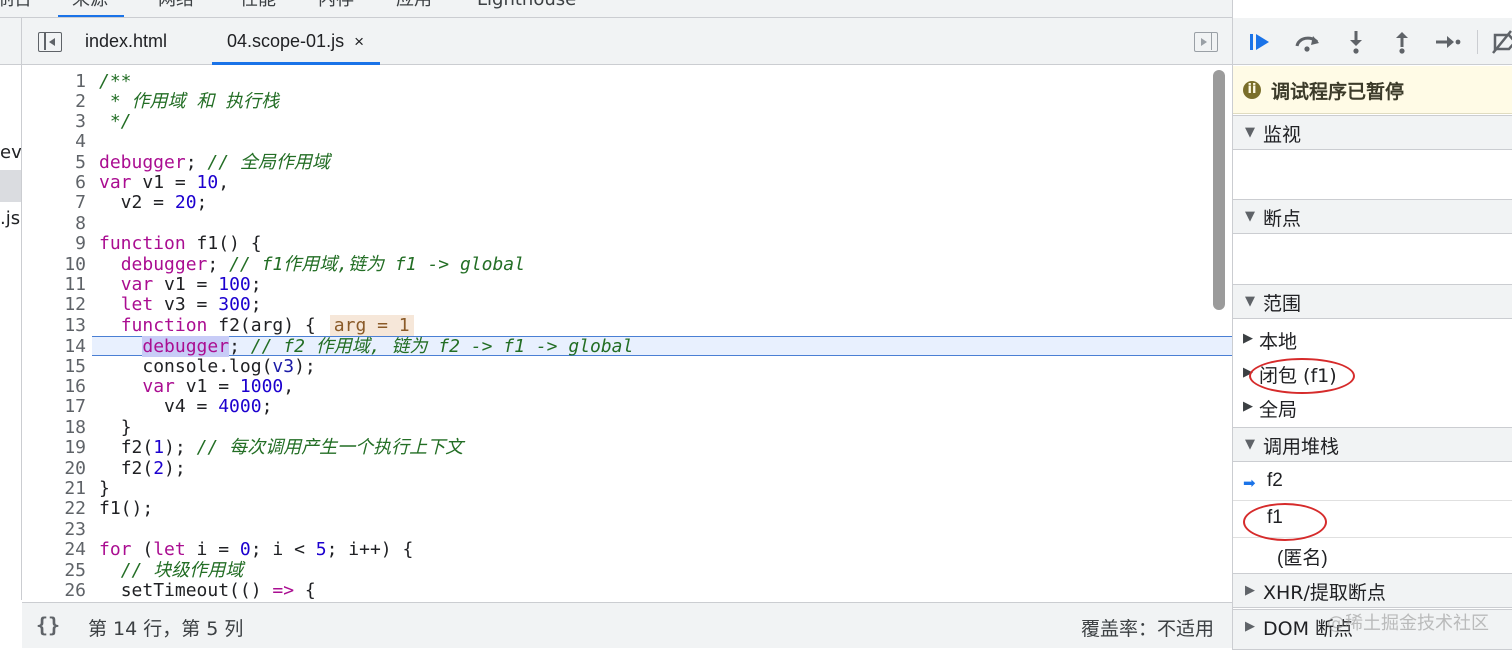 Image resolution: width=1512 pixels, height=650 pixels. What do you see at coordinates (80, 141) in the screenshot?
I see `code-line: 4` at bounding box center [80, 141].